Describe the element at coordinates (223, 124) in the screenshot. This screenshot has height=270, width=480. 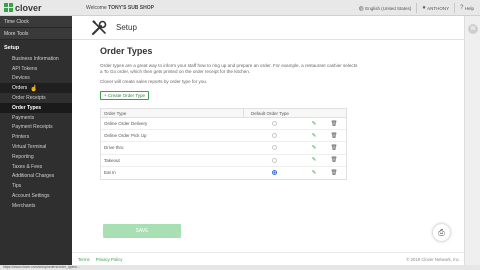
I see `table-row: Online Order Delivery ✎ 🗑` at that location.